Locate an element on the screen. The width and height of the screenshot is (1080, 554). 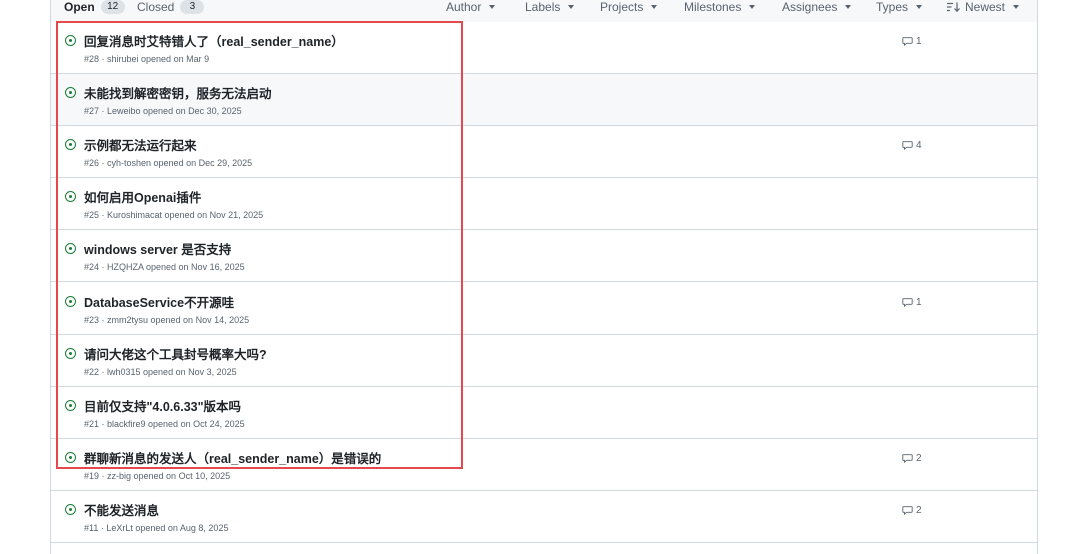
closed-issues-tab: Closed 3 is located at coordinates (171, 7).